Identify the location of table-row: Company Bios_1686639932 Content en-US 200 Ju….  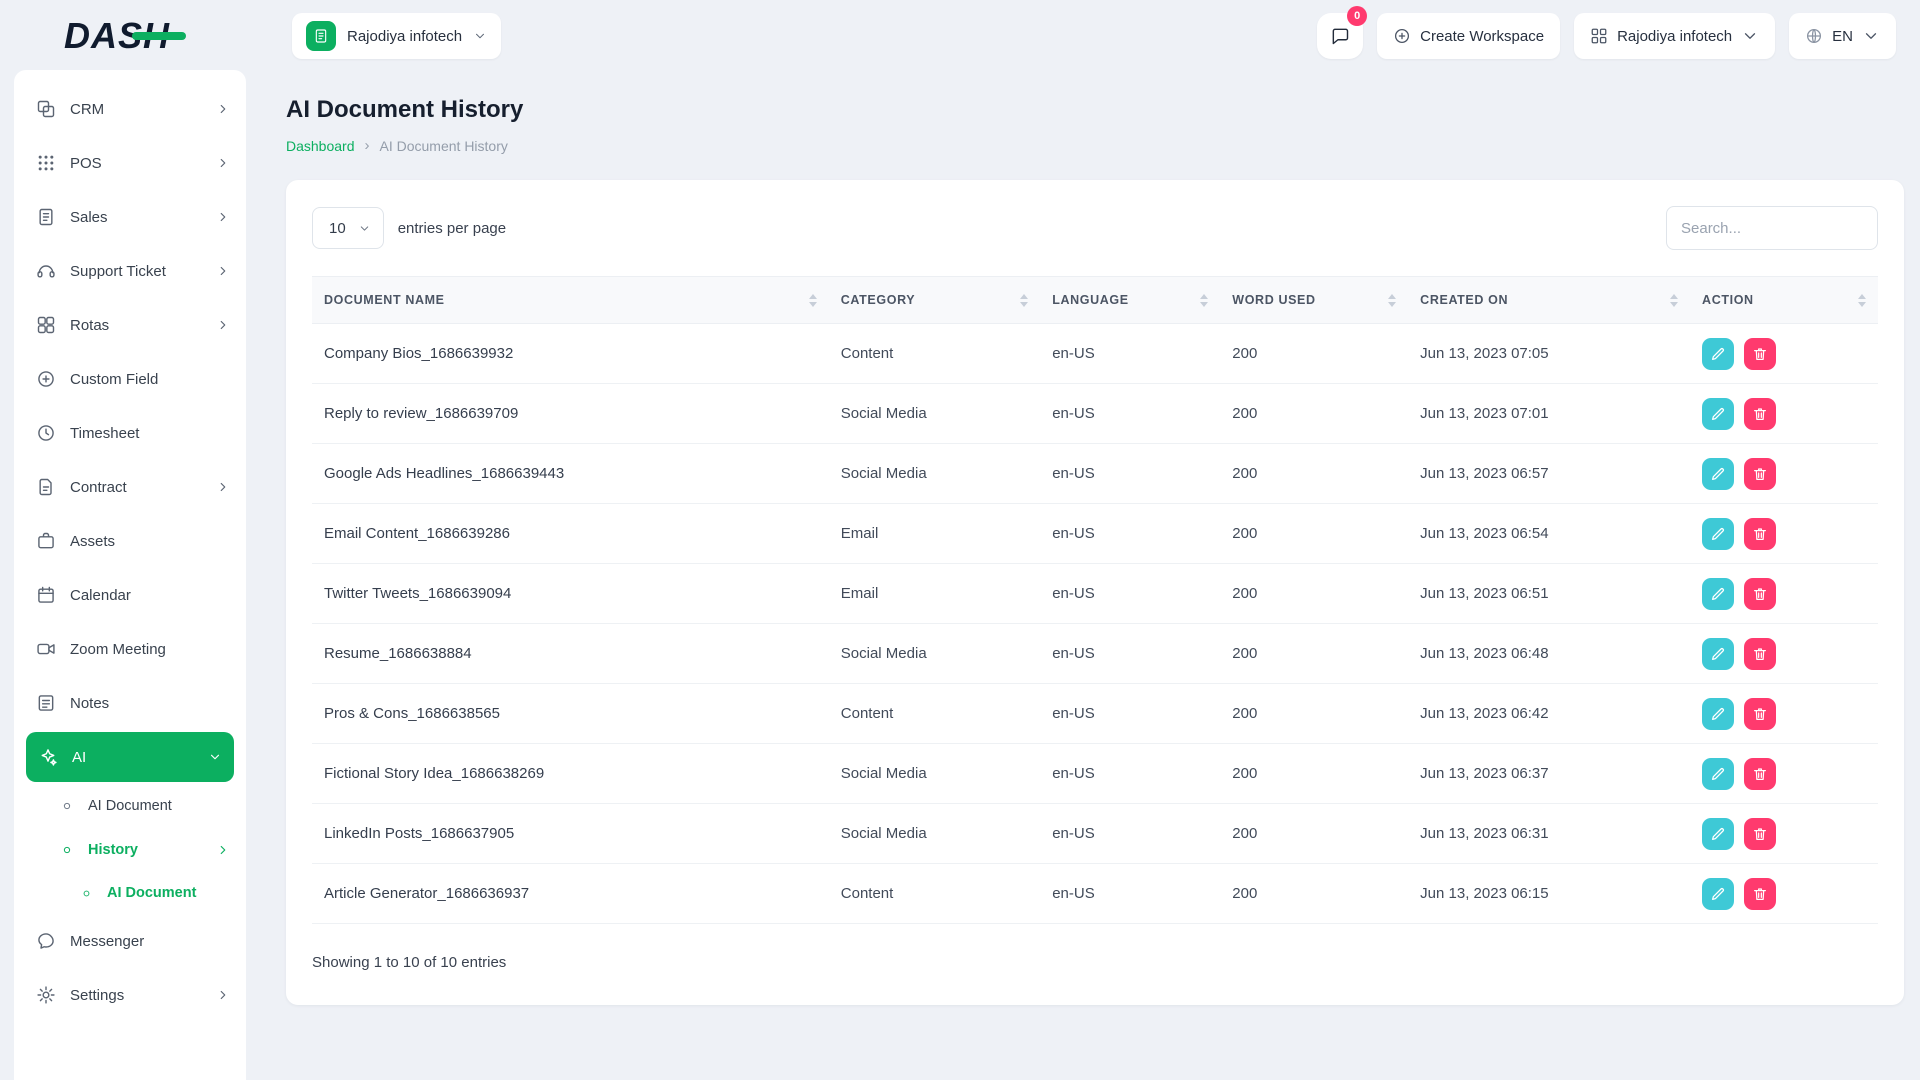
(1095, 353).